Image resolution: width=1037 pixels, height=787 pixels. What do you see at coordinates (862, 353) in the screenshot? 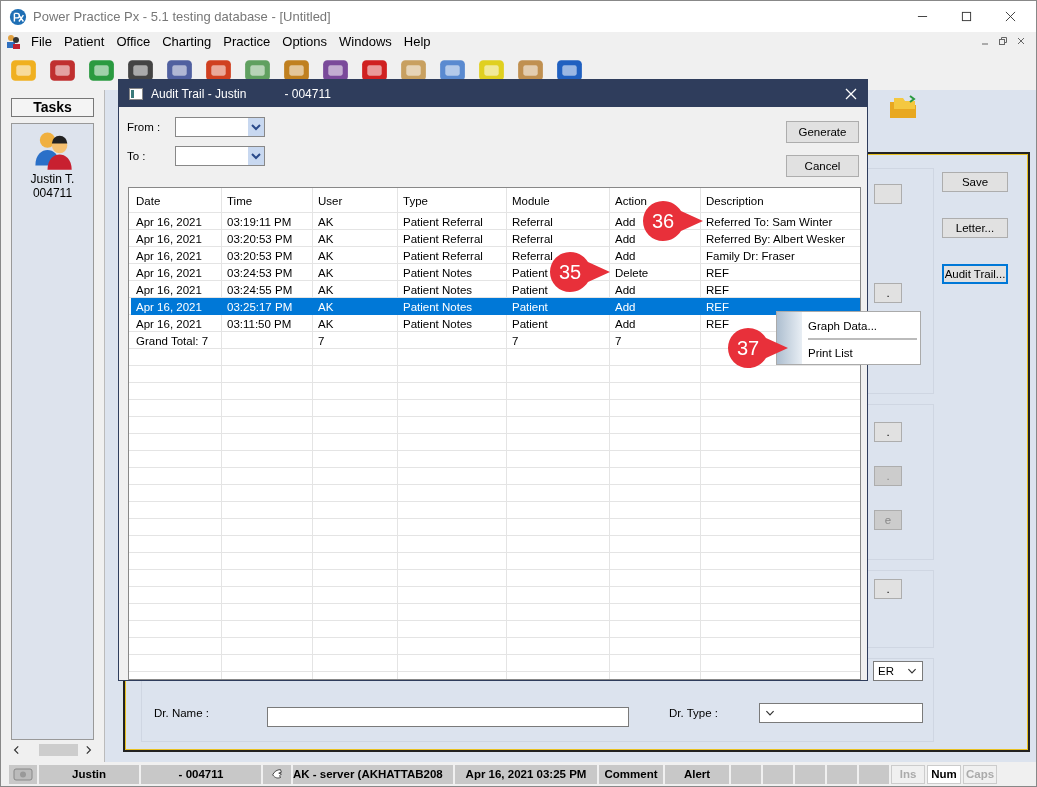
I see `menu-item: Print List` at bounding box center [862, 353].